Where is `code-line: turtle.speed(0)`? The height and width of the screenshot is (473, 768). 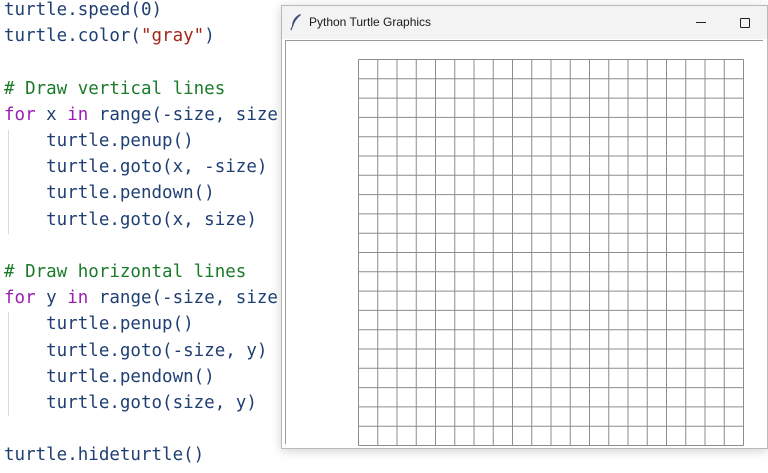
code-line: turtle.speed(0) is located at coordinates (83, 11).